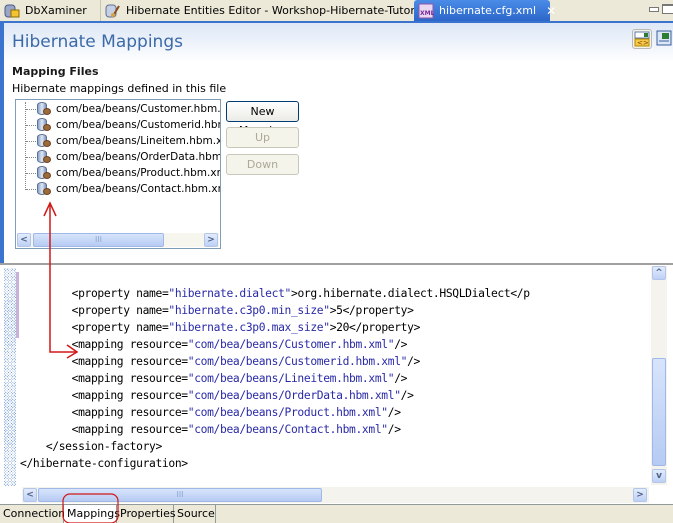 This screenshot has height=523, width=673. I want to click on mapping-file-item: com/bea/beans/Lineitem.hbm.xml, so click(118, 141).